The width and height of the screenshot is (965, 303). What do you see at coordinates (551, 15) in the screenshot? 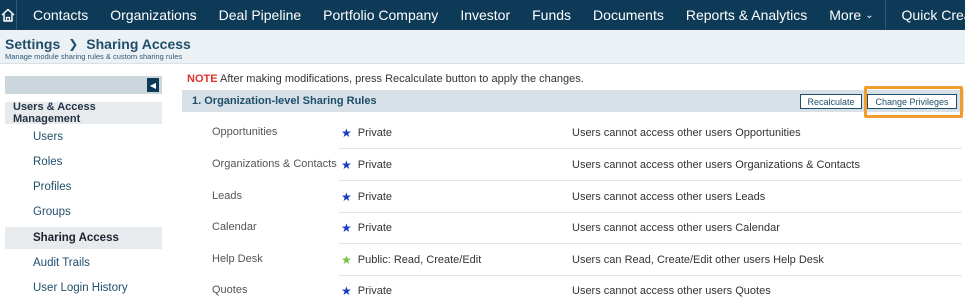
I see `nav-funds: Funds` at bounding box center [551, 15].